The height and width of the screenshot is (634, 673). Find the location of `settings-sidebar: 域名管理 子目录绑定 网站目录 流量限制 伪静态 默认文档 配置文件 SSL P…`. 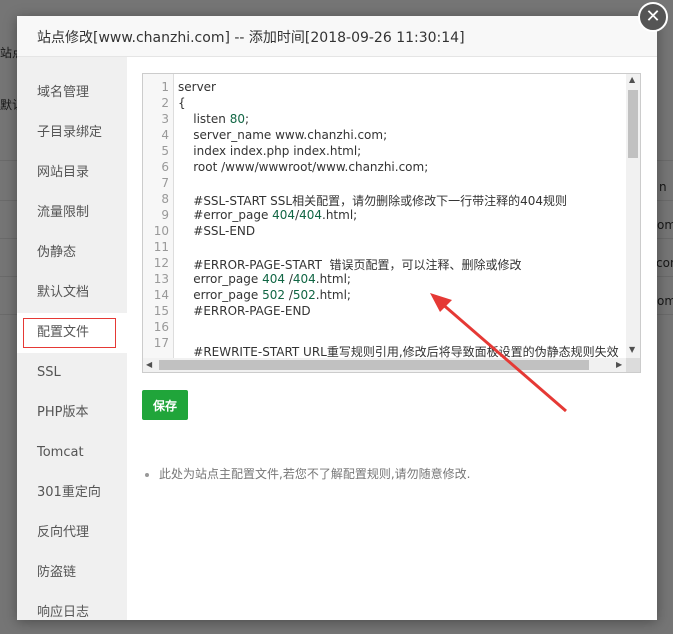

settings-sidebar: 域名管理 子目录绑定 网站目录 流量限制 伪静态 默认文档 配置文件 SSL P… is located at coordinates (72, 338).